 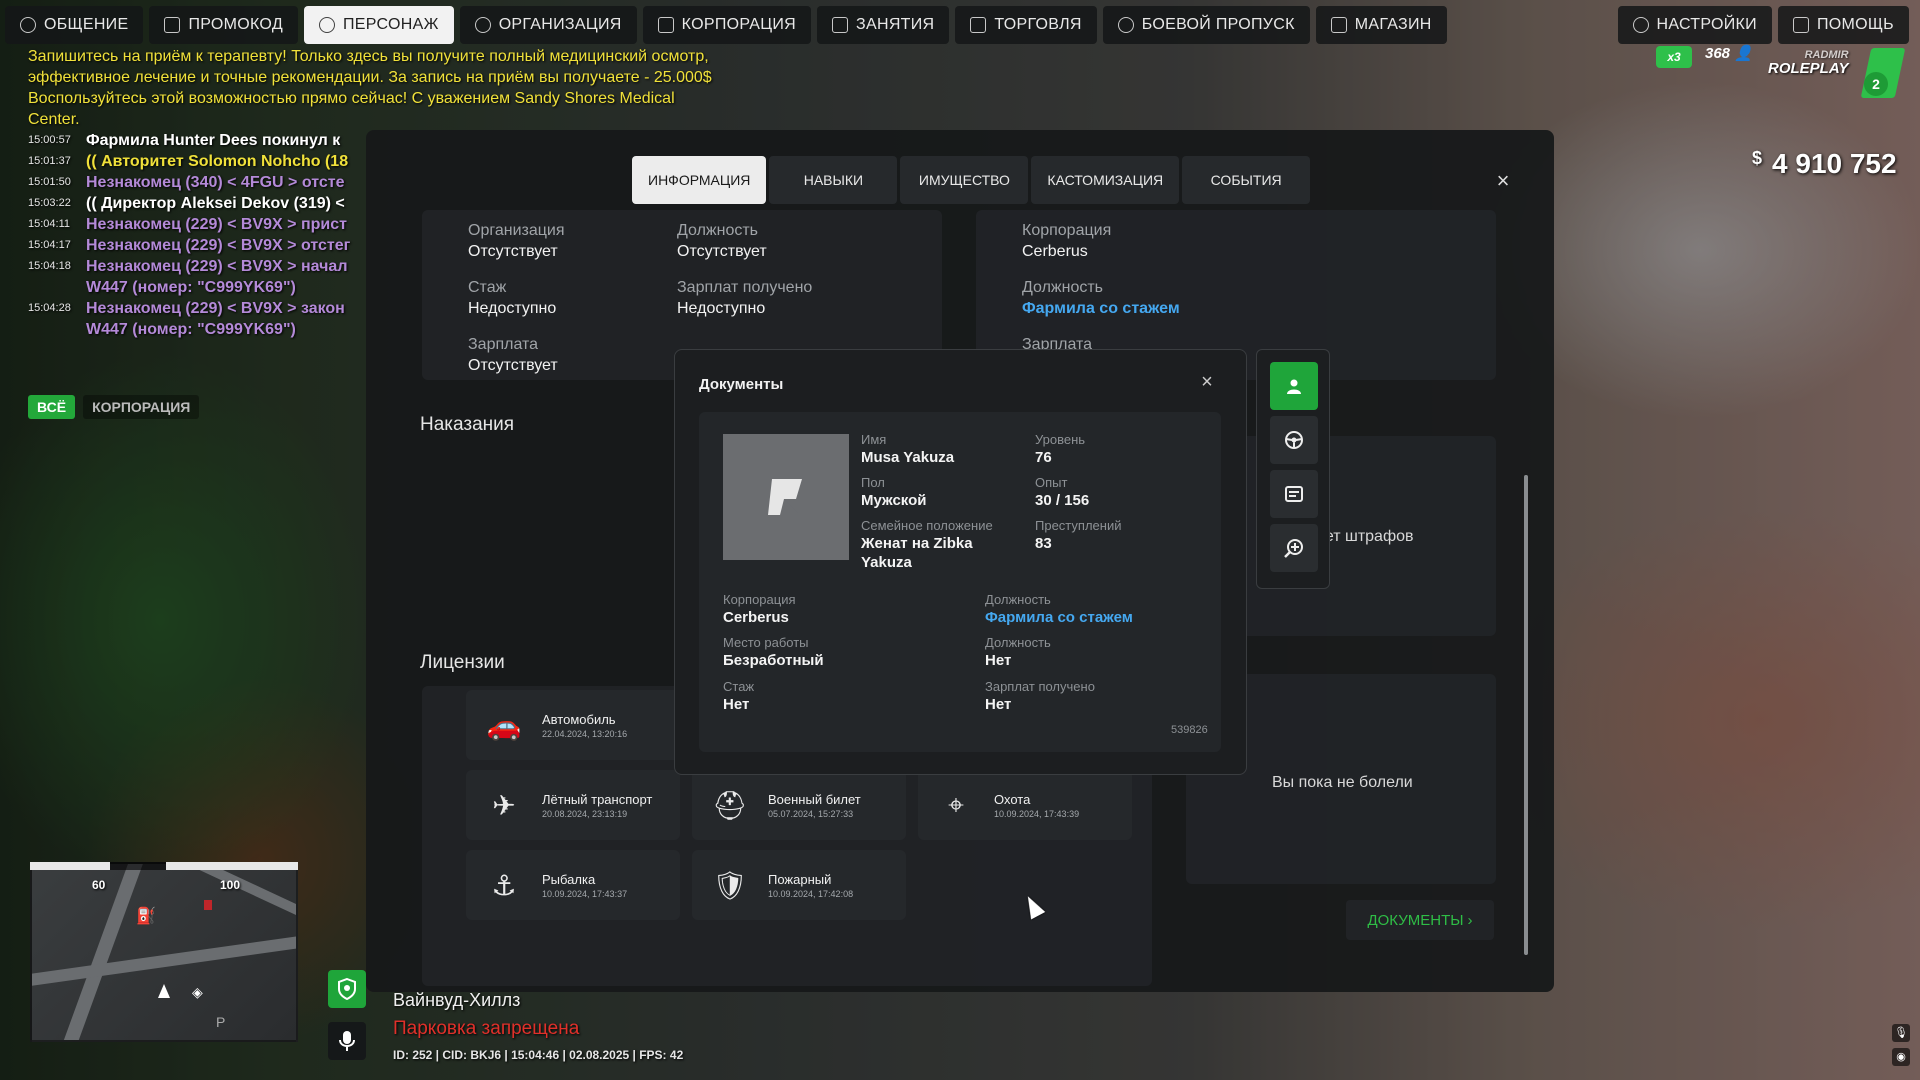 I want to click on license-date: 10.09.2024, 17:42:08, so click(x=811, y=893).